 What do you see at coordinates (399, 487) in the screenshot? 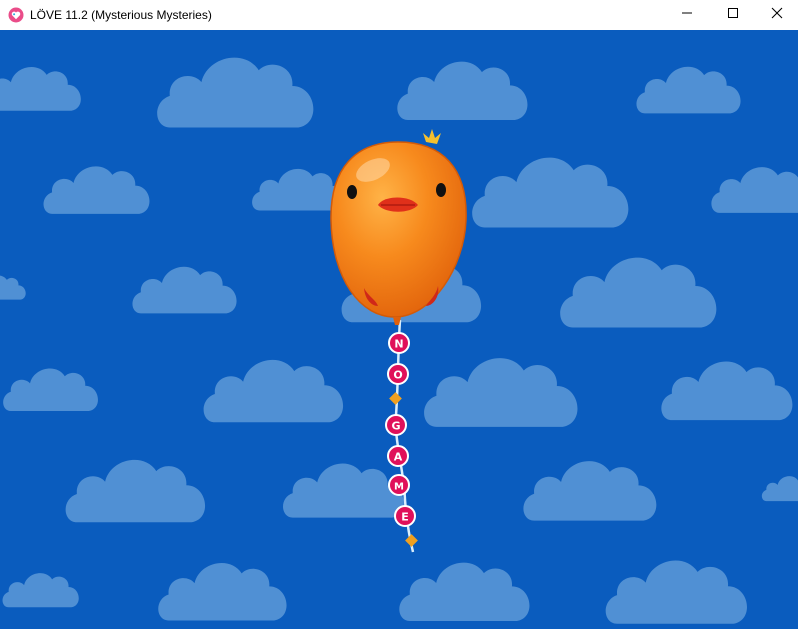
I see `badge-letter: M` at bounding box center [399, 487].